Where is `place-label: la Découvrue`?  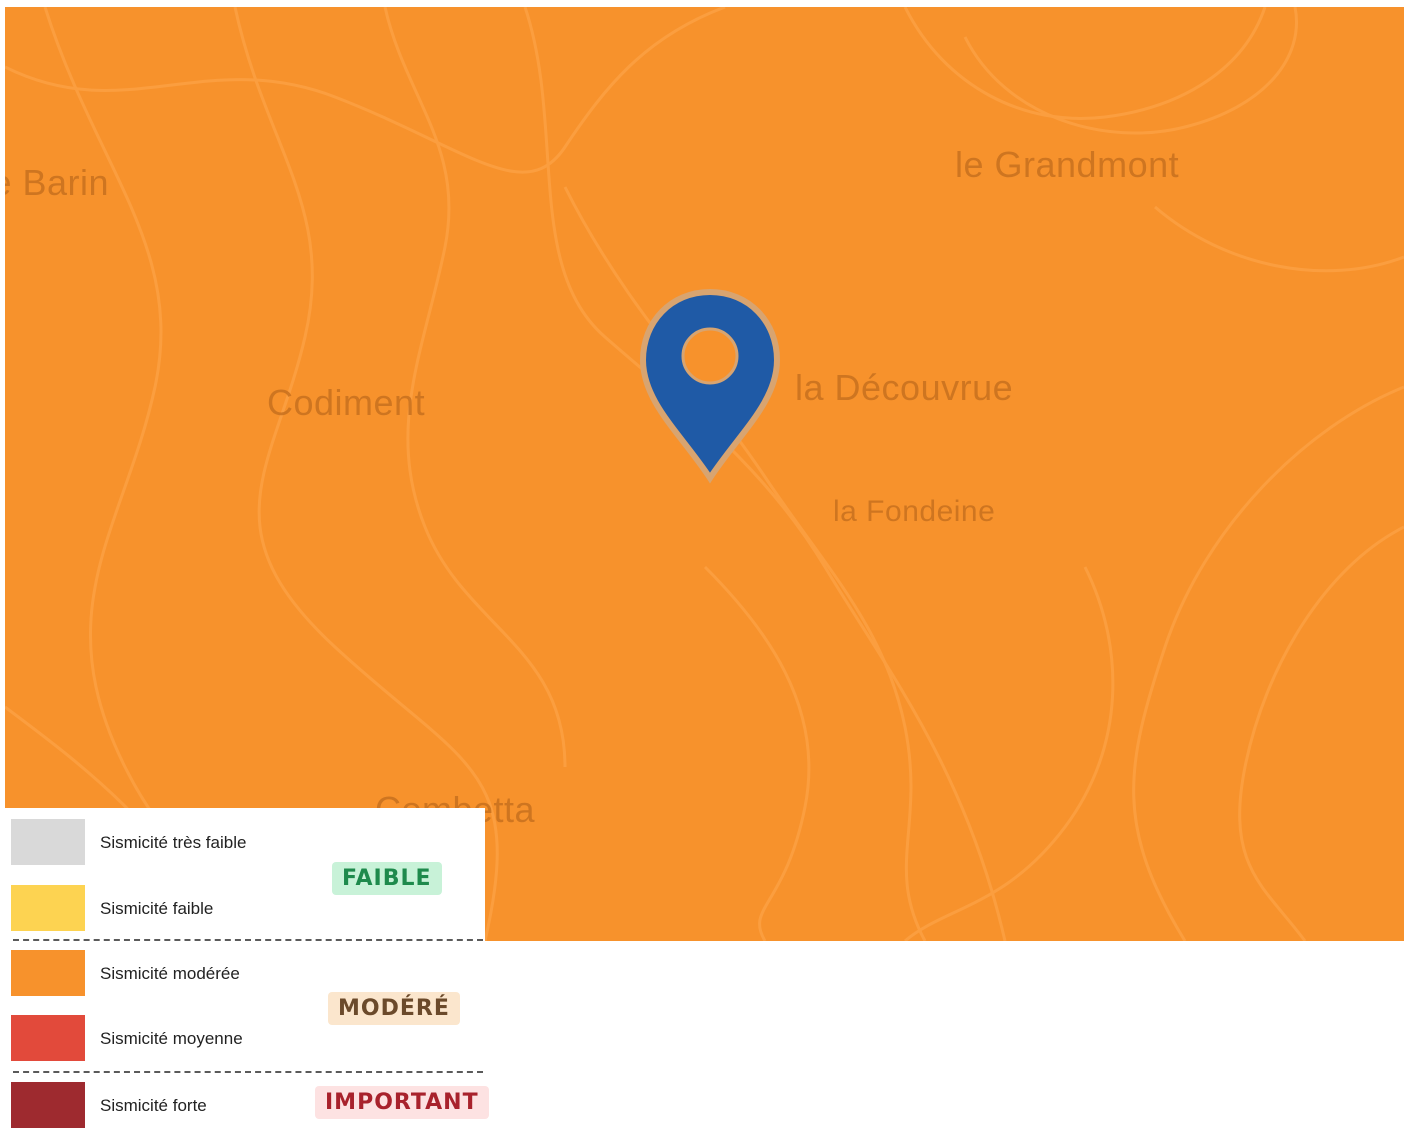 place-label: la Découvrue is located at coordinates (904, 387).